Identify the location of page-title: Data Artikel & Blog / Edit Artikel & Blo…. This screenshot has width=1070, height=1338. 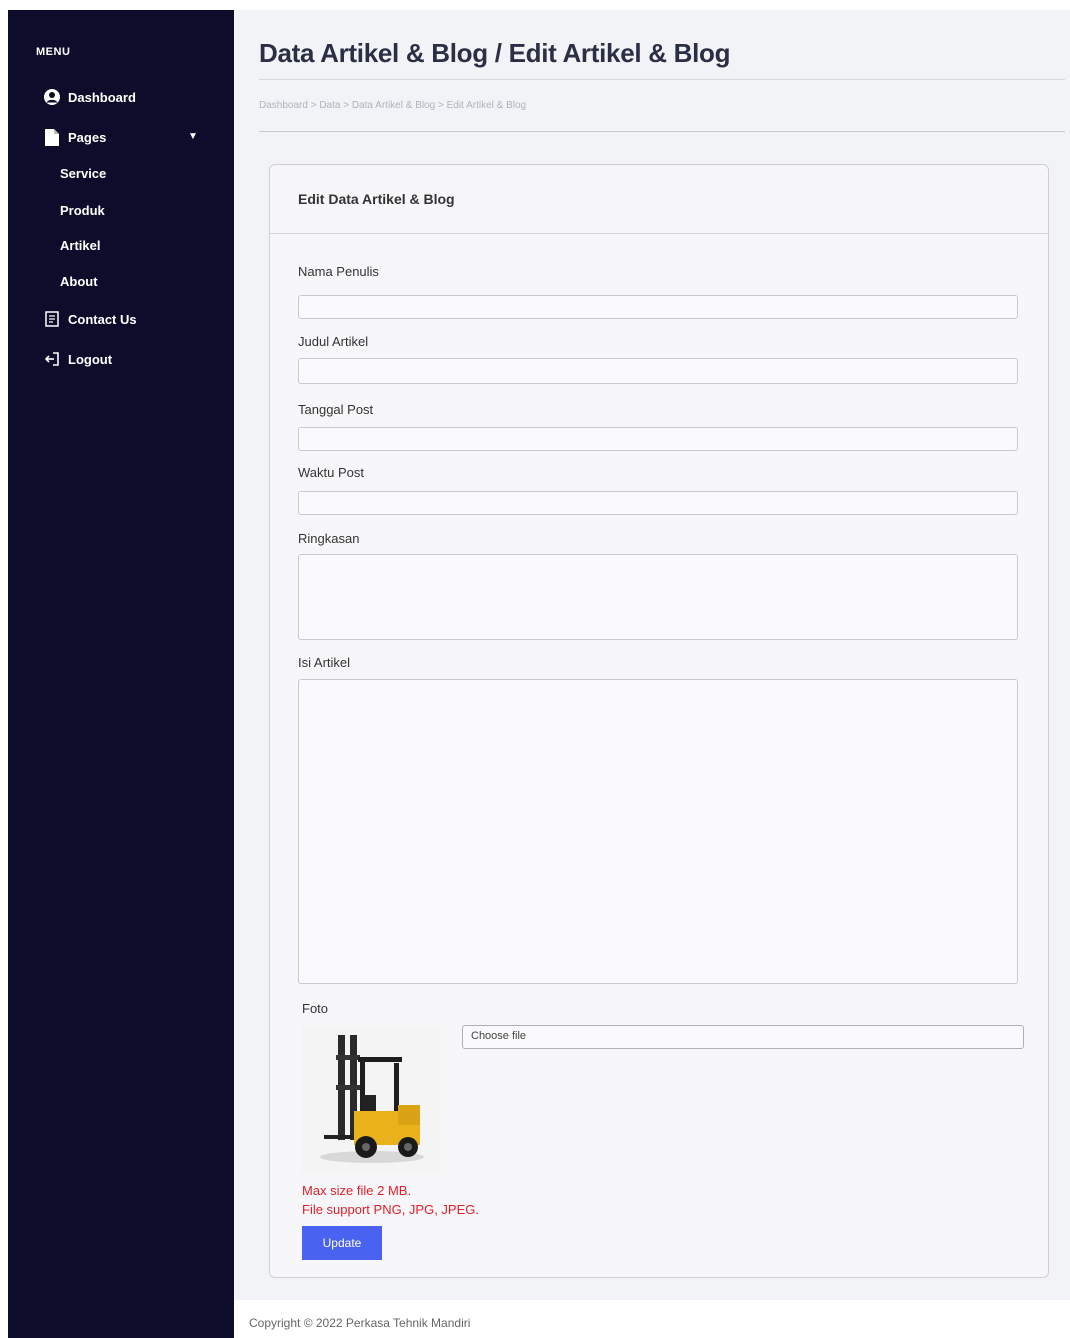
(495, 53).